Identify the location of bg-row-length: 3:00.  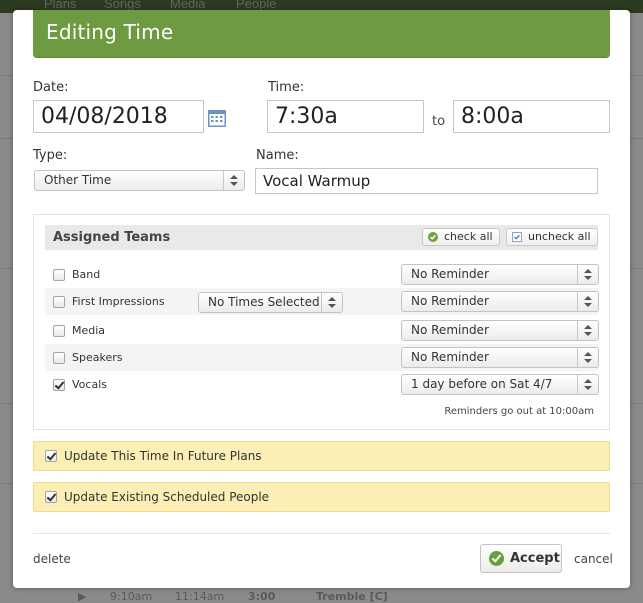
(262, 596).